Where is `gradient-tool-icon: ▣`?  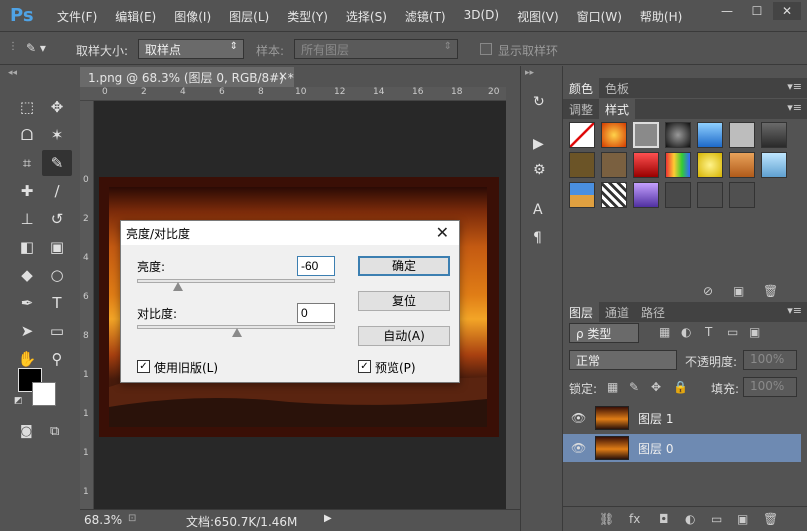
gradient-tool-icon: ▣ is located at coordinates (57, 247).